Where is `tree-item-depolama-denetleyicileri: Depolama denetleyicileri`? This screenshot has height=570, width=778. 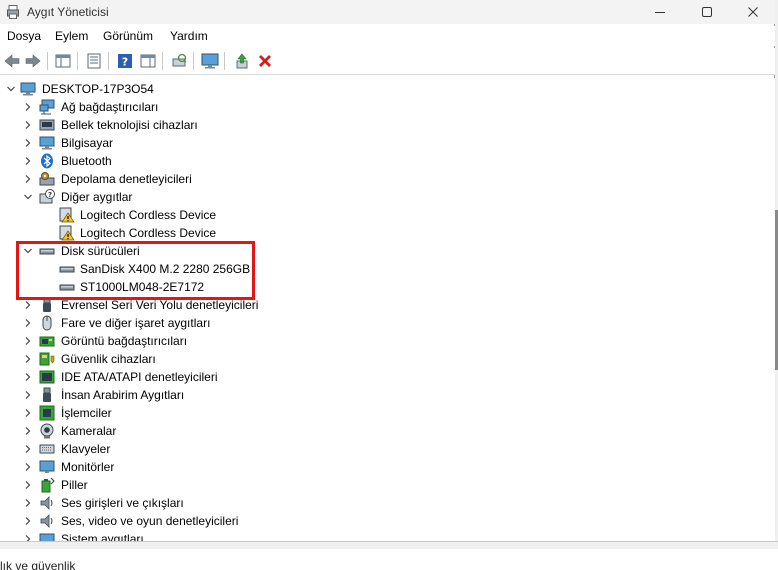
tree-item-depolama-denetleyicileri: Depolama denetleyicileri is located at coordinates (387, 179).